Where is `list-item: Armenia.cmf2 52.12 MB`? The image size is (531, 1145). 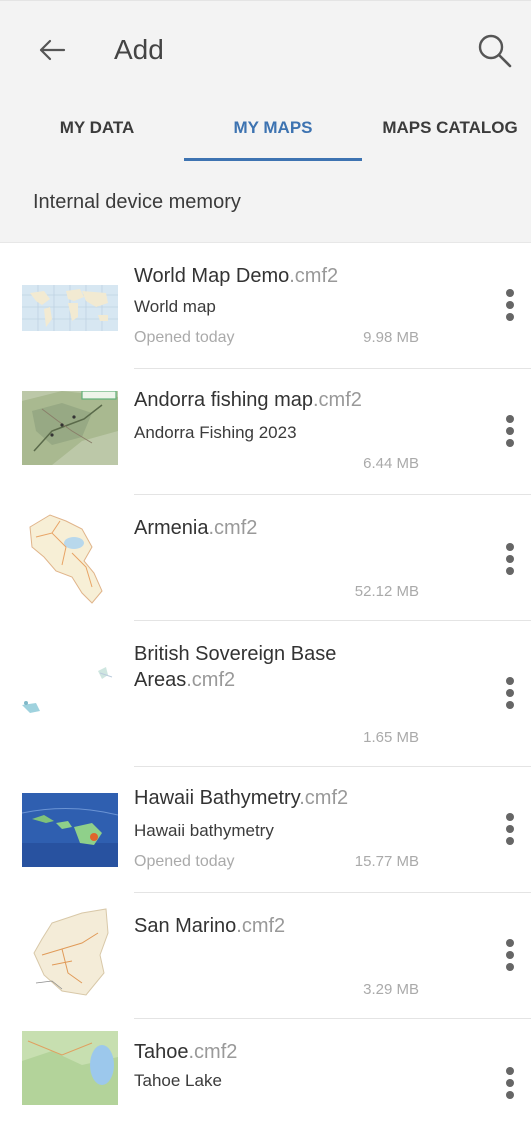 list-item: Armenia.cmf2 52.12 MB is located at coordinates (265, 558).